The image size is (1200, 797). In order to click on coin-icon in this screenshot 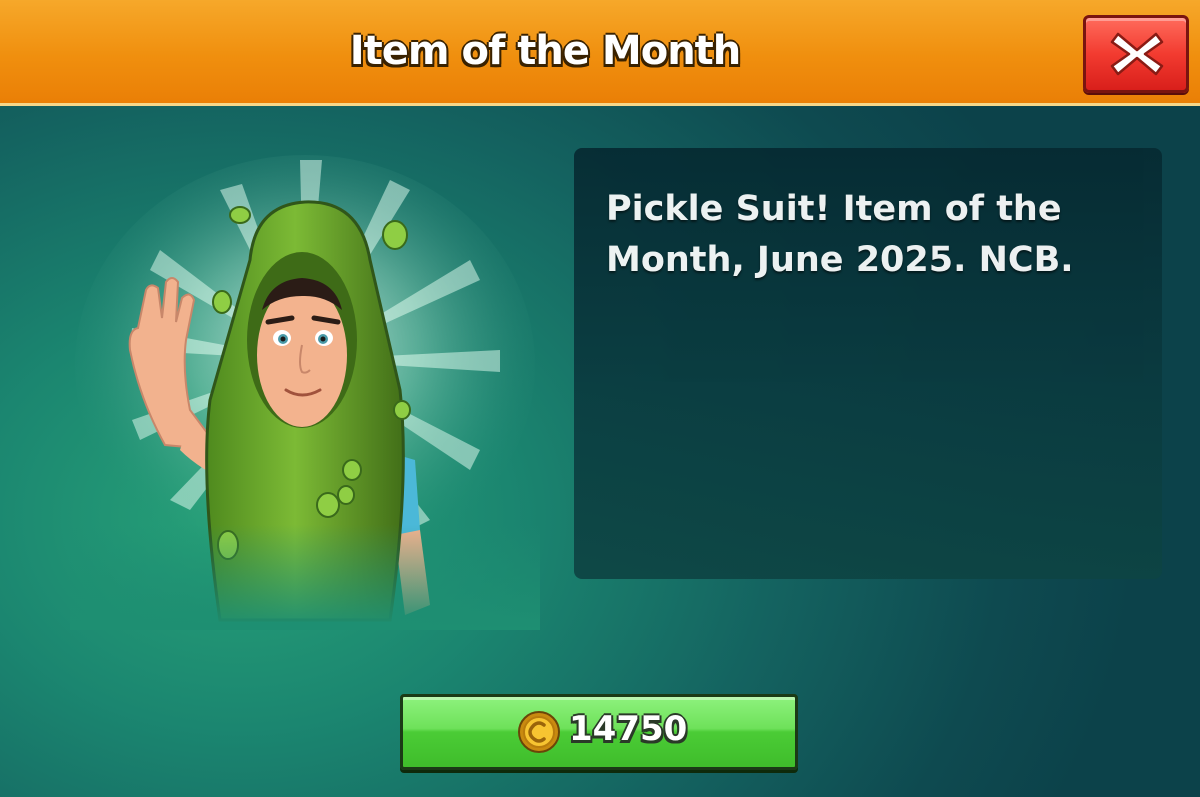, I will do `click(539, 732)`.